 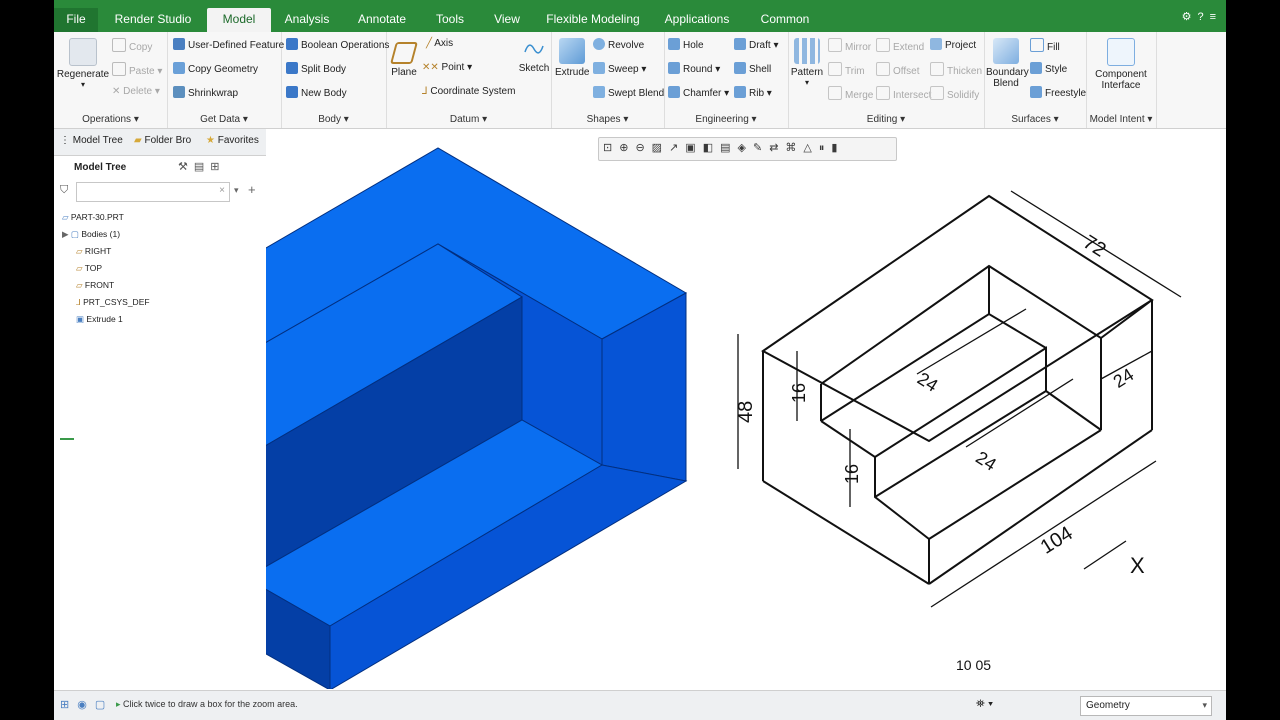 I want to click on settings-icon: ⚙, so click(x=1190, y=17).